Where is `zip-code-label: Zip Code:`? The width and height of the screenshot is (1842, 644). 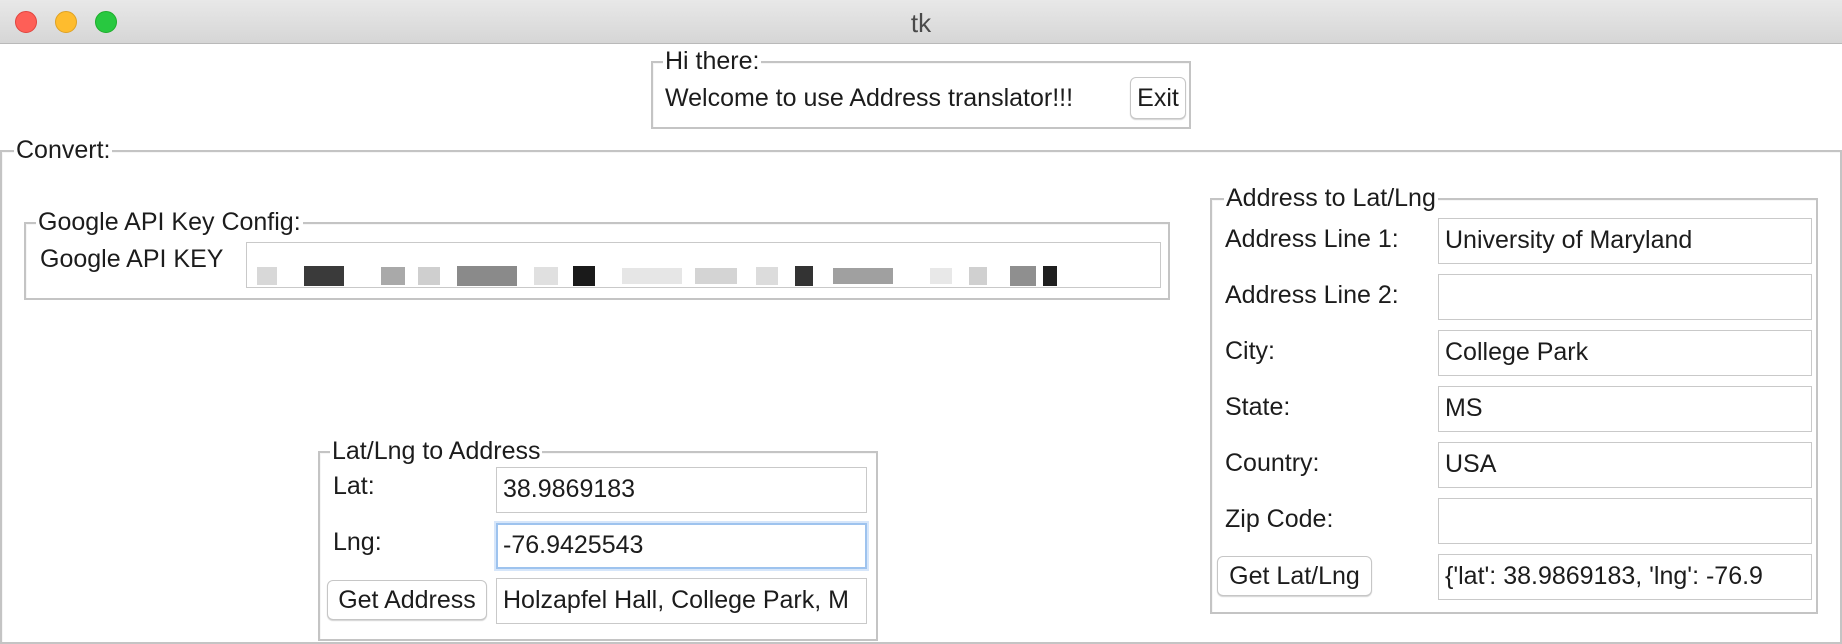
zip-code-label: Zip Code: is located at coordinates (1279, 519).